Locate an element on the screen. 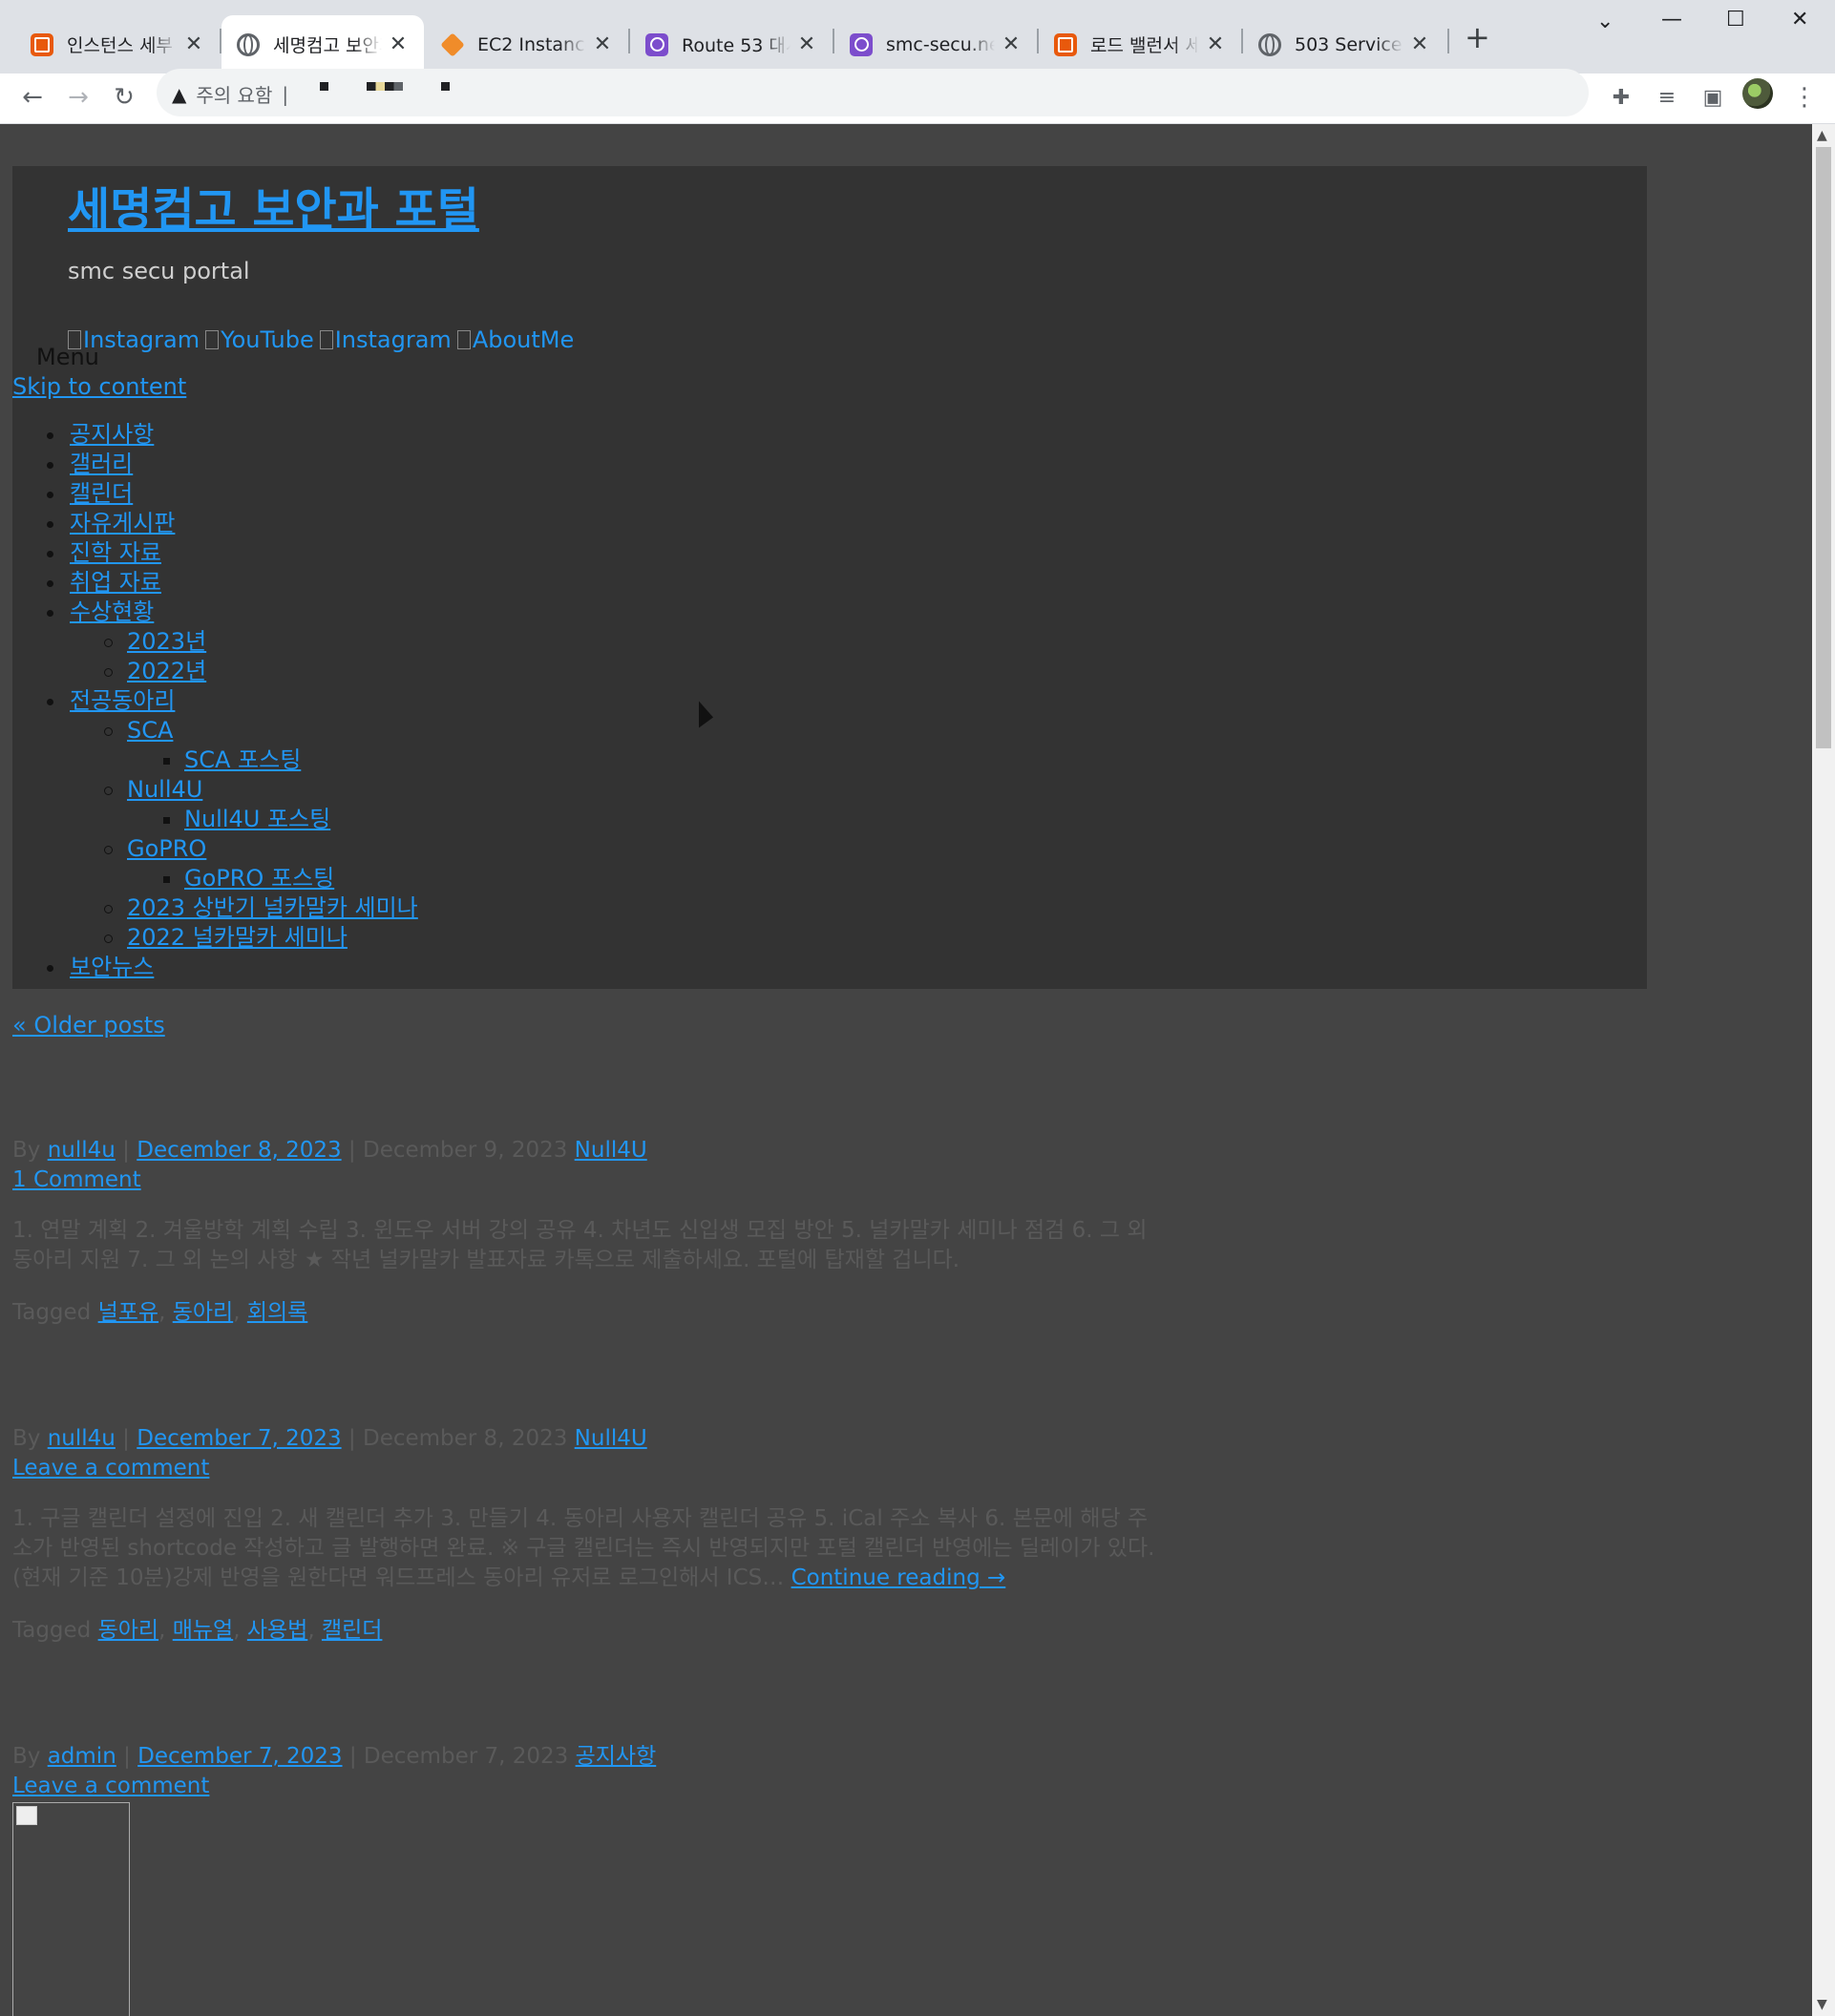  nav-item: GoPRO is located at coordinates (215, 849).